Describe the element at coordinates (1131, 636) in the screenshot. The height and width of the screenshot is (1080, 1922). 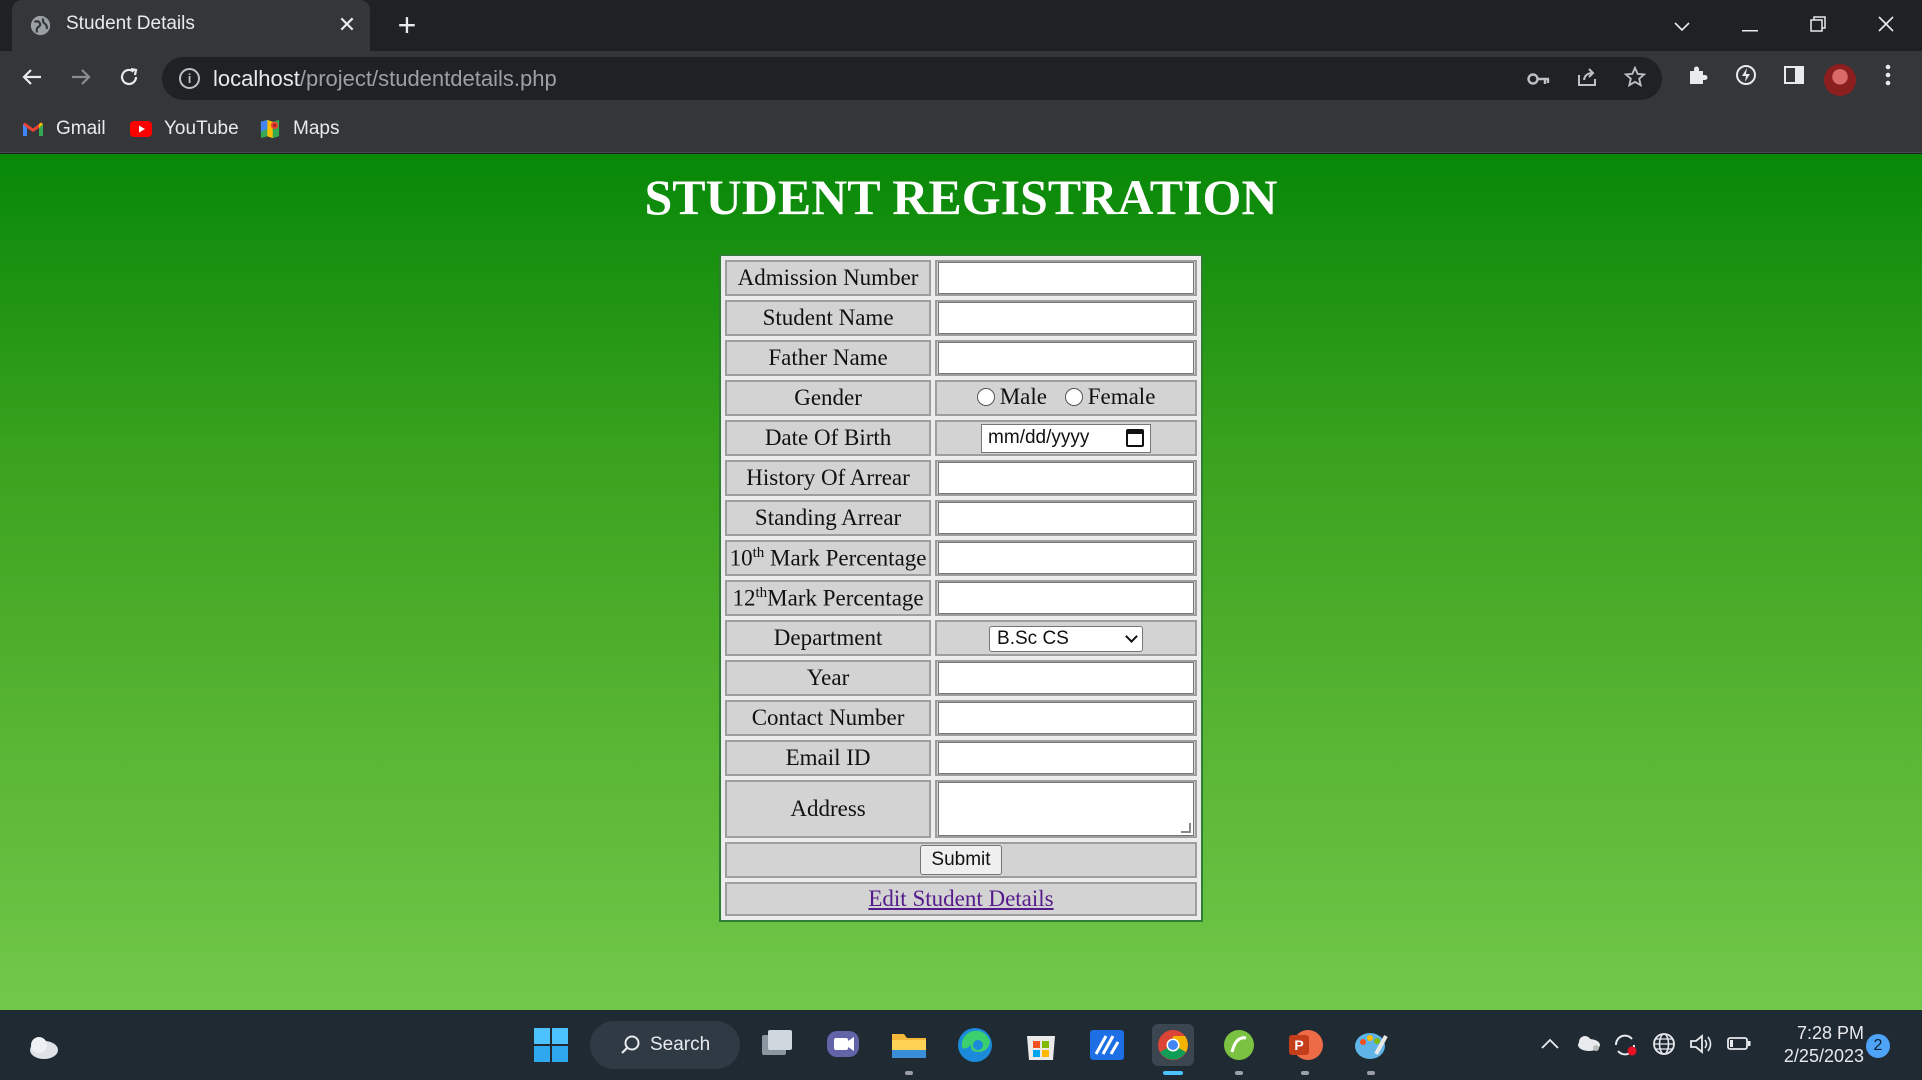
I see `chevron-down-icon` at that location.